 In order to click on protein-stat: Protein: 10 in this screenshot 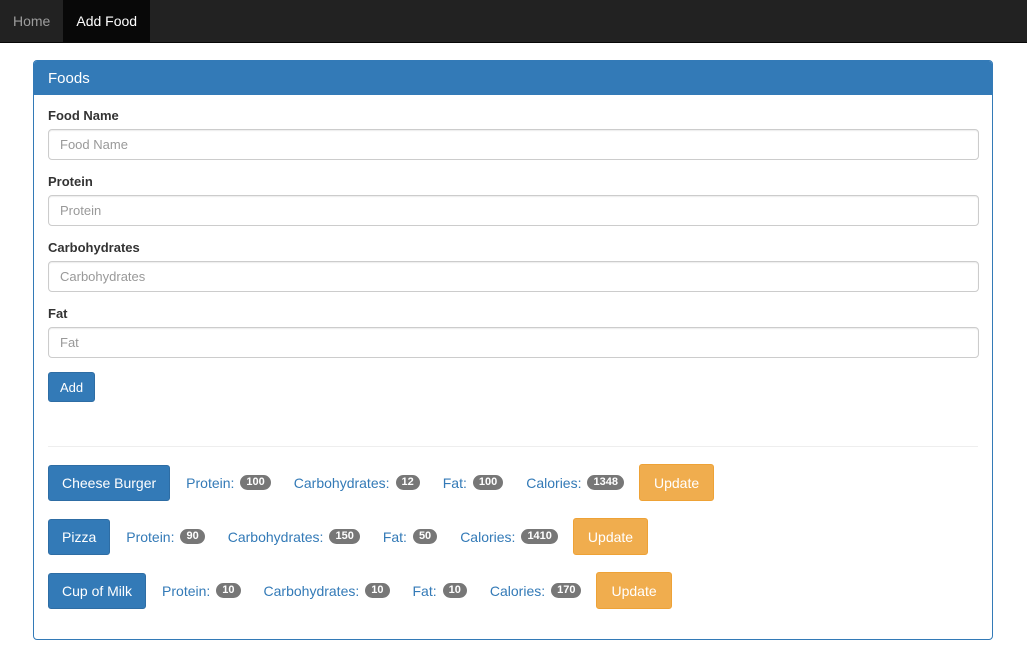, I will do `click(201, 591)`.